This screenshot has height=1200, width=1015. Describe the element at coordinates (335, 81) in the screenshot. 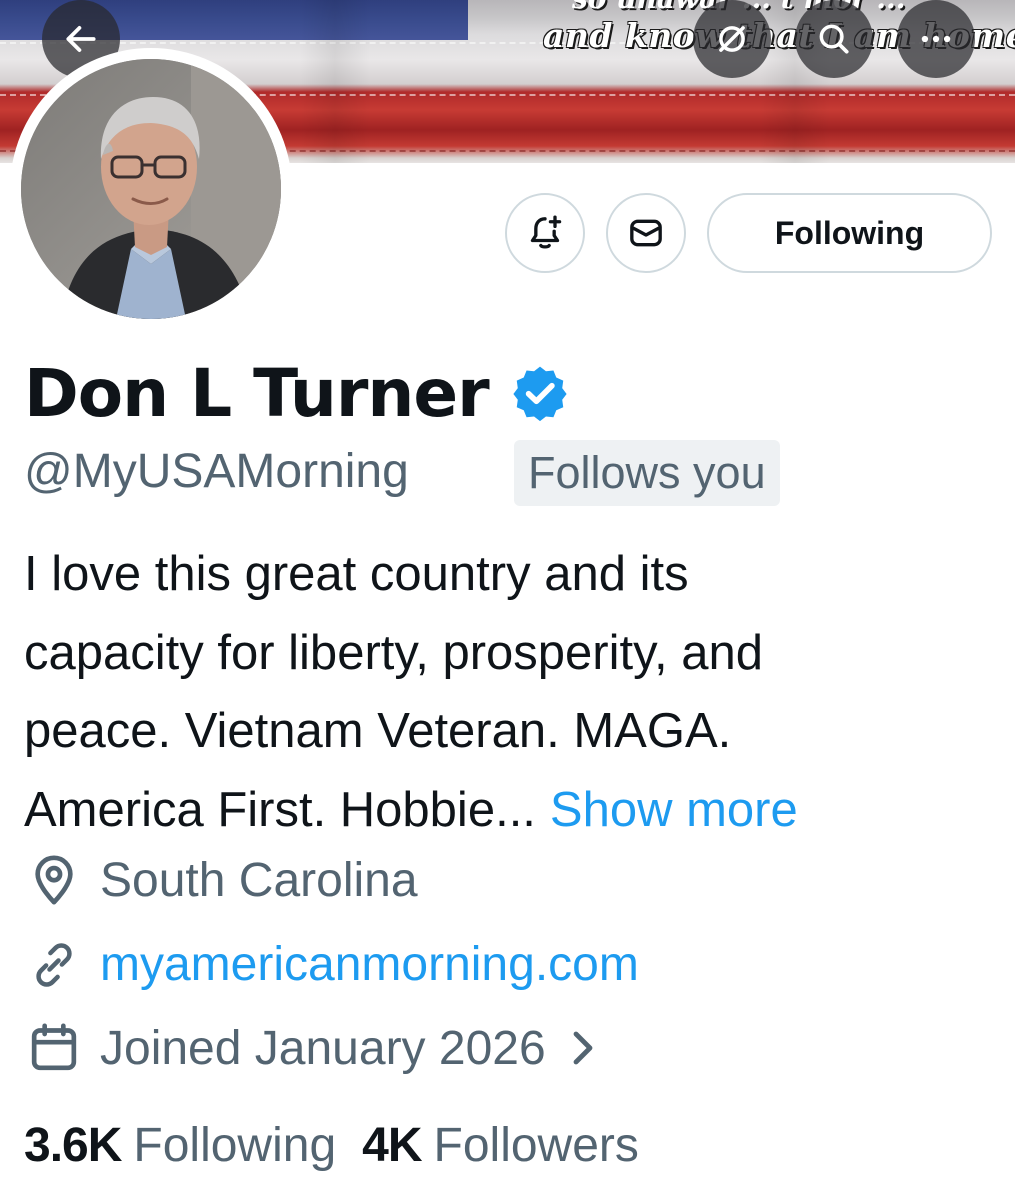

I see `flag-fold` at that location.